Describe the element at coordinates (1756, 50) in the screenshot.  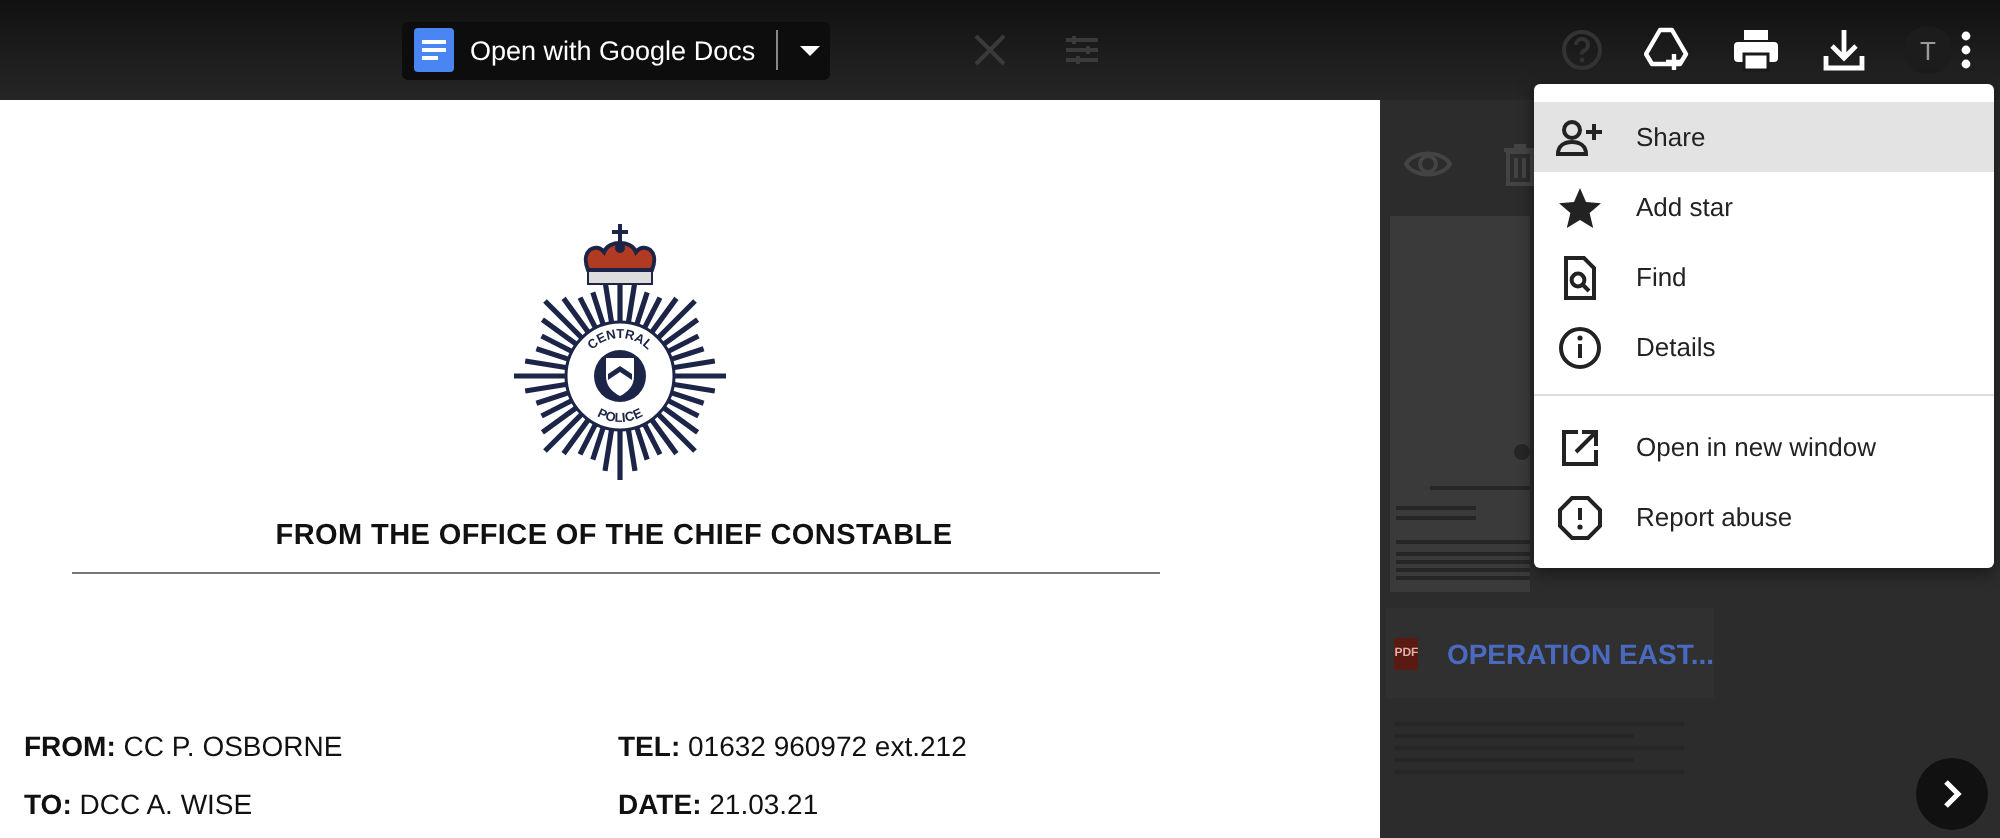
I see `print-icon` at that location.